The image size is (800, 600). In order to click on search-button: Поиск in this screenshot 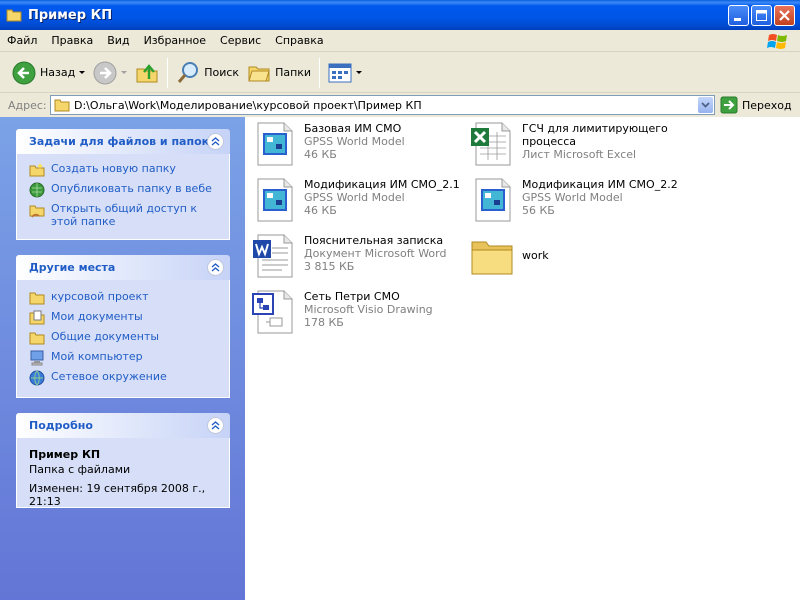, I will do `click(207, 73)`.